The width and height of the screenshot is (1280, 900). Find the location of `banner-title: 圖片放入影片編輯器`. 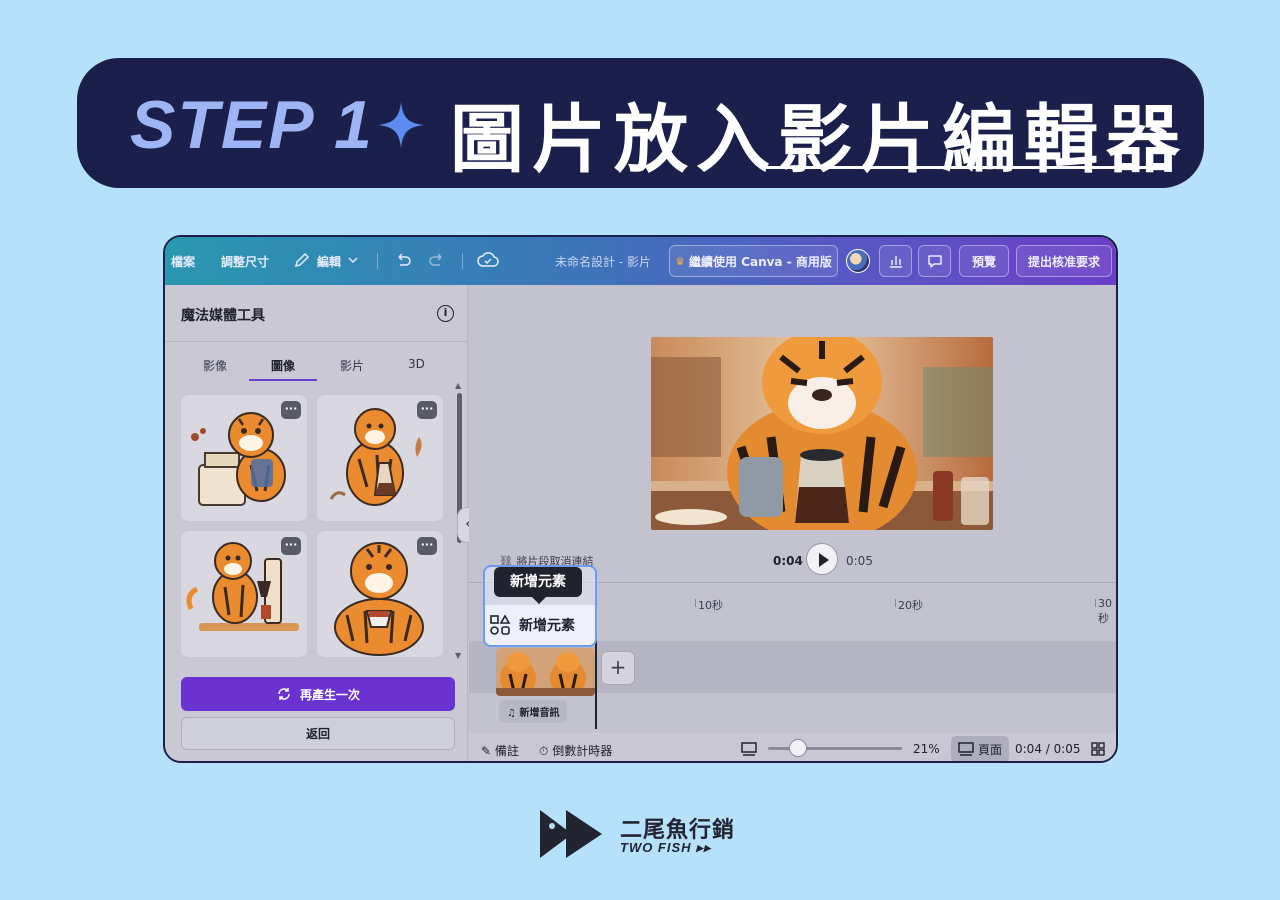

banner-title: 圖片放入影片編輯器 is located at coordinates (819, 140).